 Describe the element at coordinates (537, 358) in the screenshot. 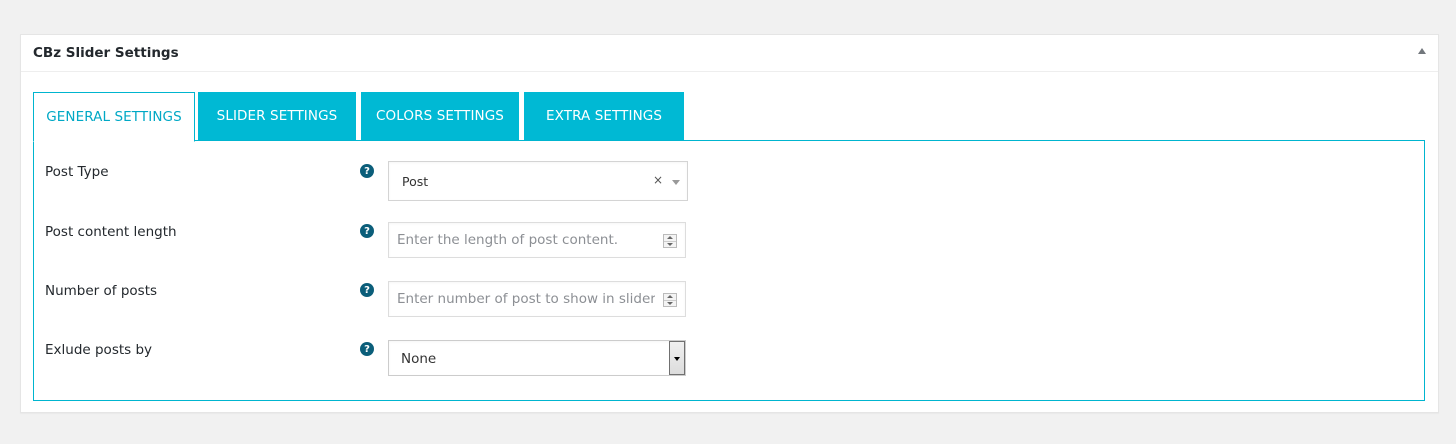

I see `exclude-by-select: None` at that location.